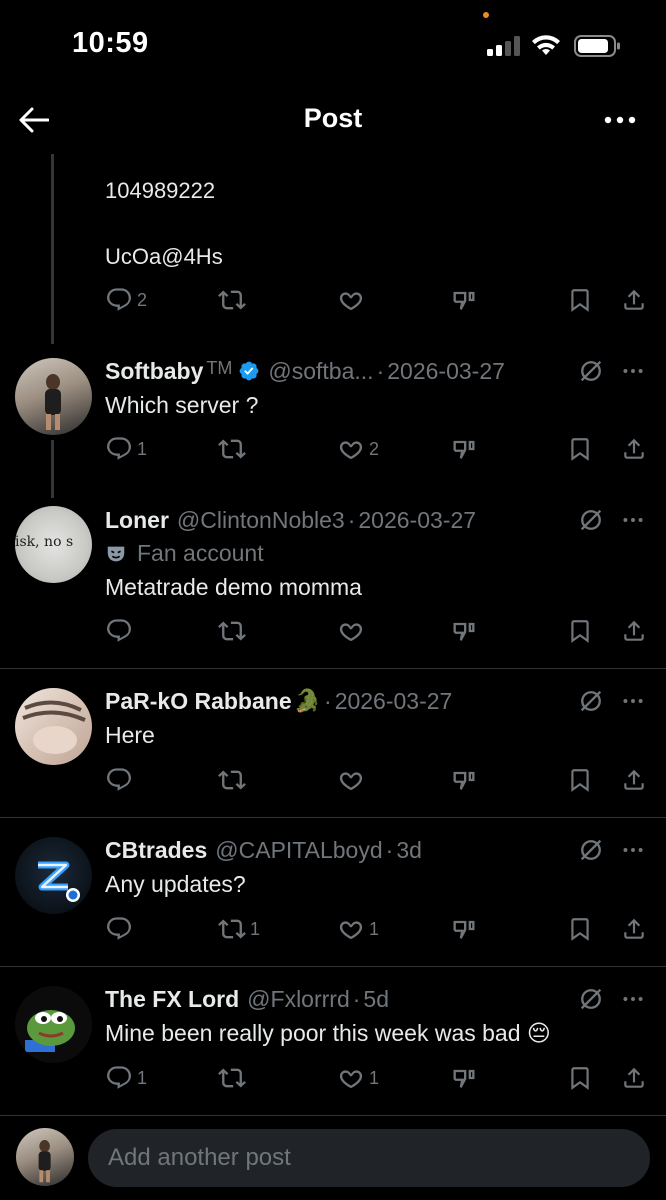  I want to click on post-action-bar, so click(377, 631).